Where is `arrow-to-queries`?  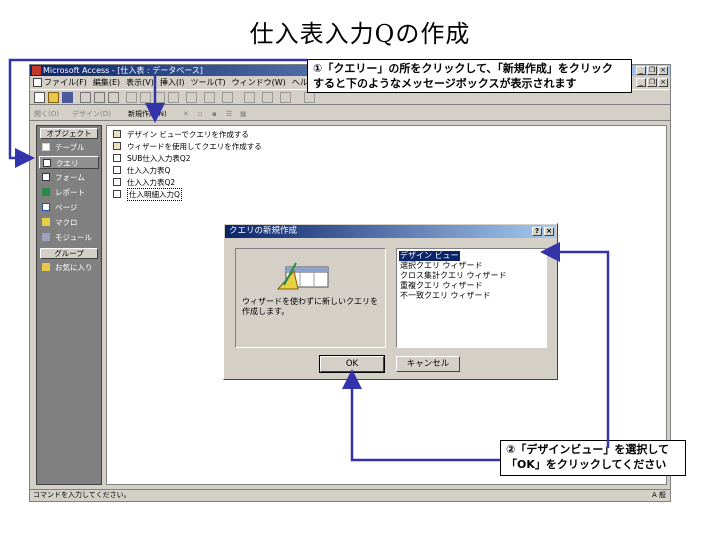
arrow-to-queries is located at coordinates (157, 113).